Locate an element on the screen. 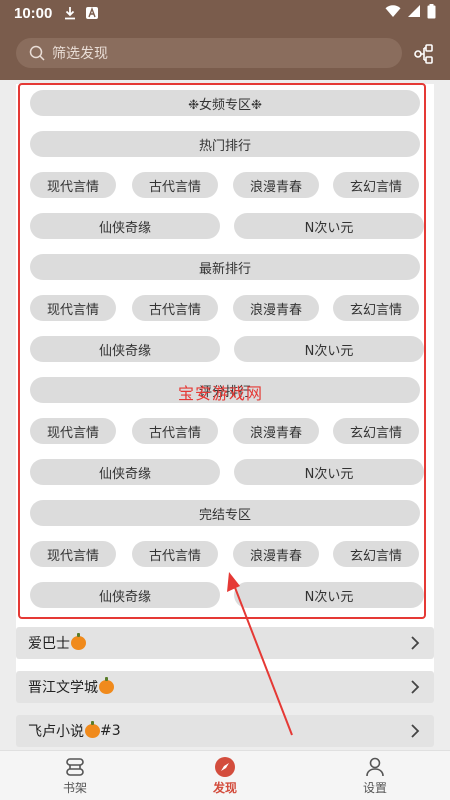 This screenshot has width=450, height=800. search-icon is located at coordinates (37, 53).